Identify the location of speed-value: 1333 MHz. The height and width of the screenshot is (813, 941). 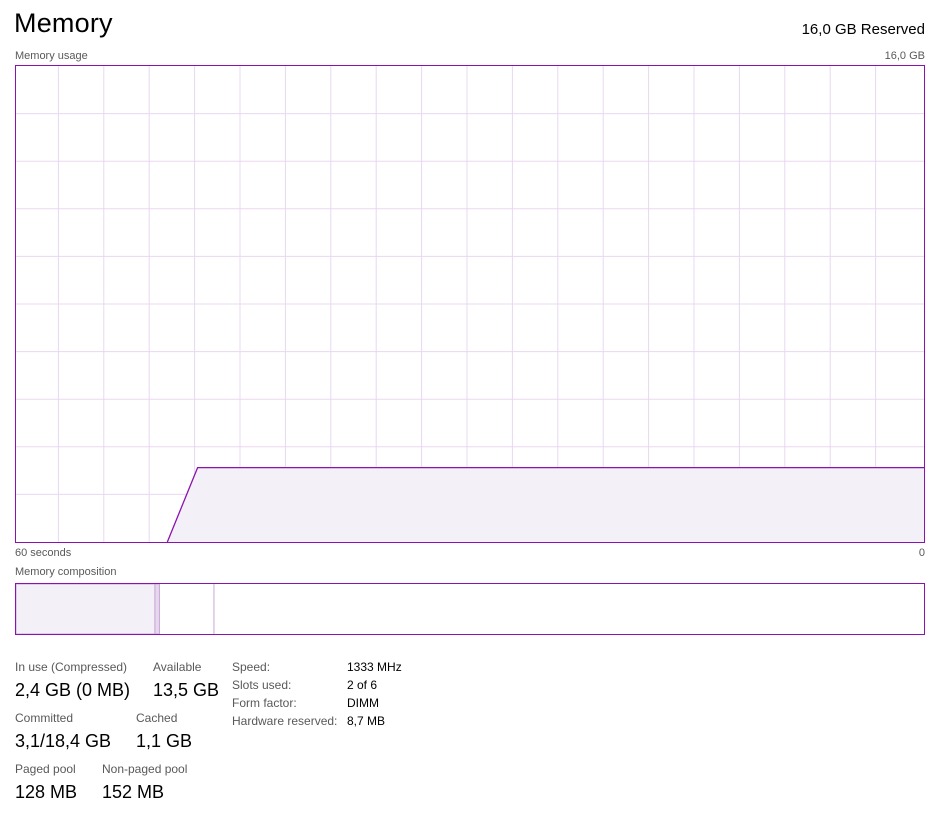
(374, 667).